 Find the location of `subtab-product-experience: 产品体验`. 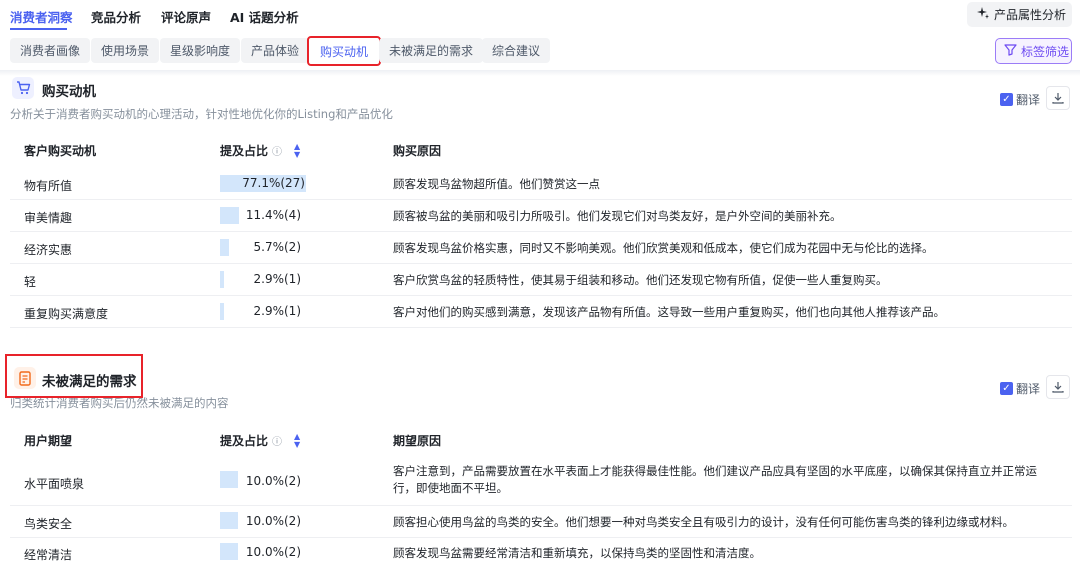

subtab-product-experience: 产品体验 is located at coordinates (275, 50).